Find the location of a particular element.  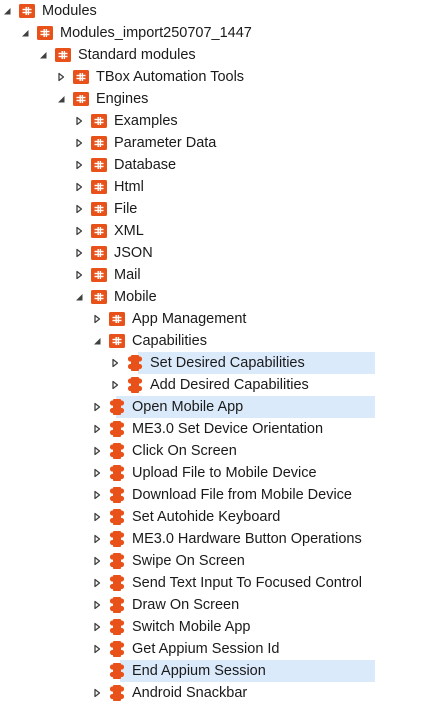

tree-node-app-management: App Management is located at coordinates (222, 319).